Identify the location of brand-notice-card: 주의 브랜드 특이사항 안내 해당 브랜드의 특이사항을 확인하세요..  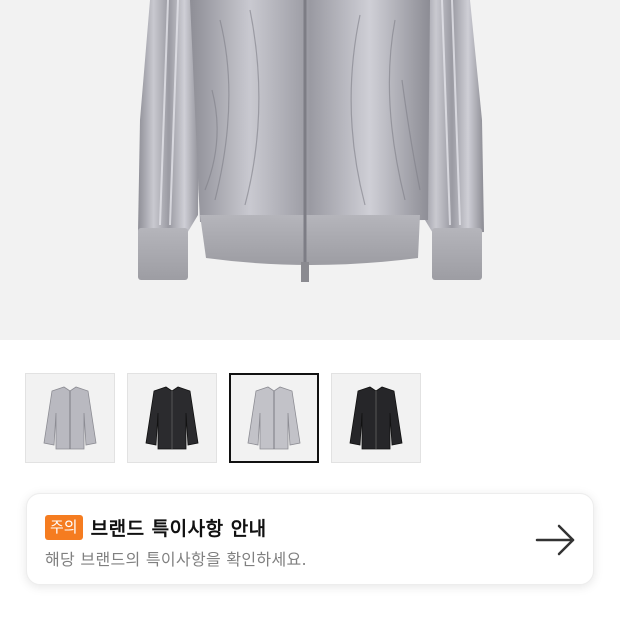
(310, 539).